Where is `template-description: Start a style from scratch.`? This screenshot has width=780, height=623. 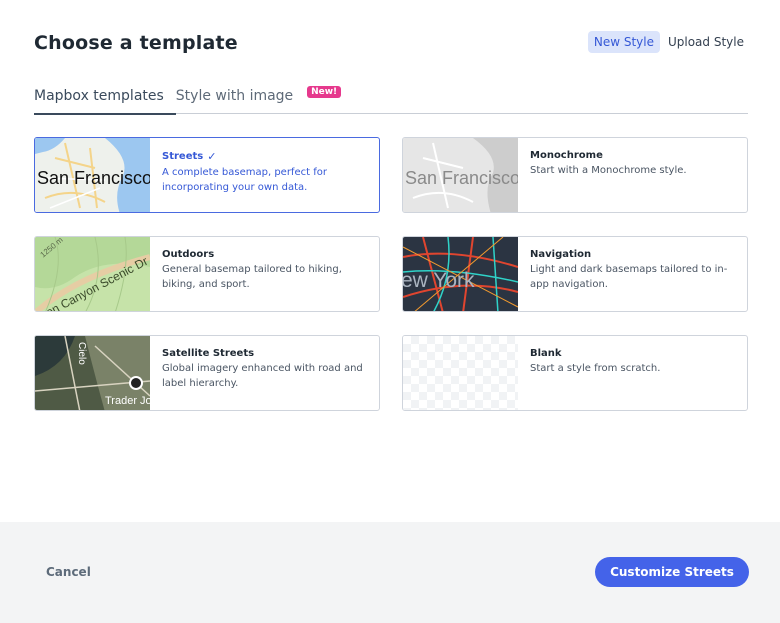 template-description: Start a style from scratch. is located at coordinates (595, 368).